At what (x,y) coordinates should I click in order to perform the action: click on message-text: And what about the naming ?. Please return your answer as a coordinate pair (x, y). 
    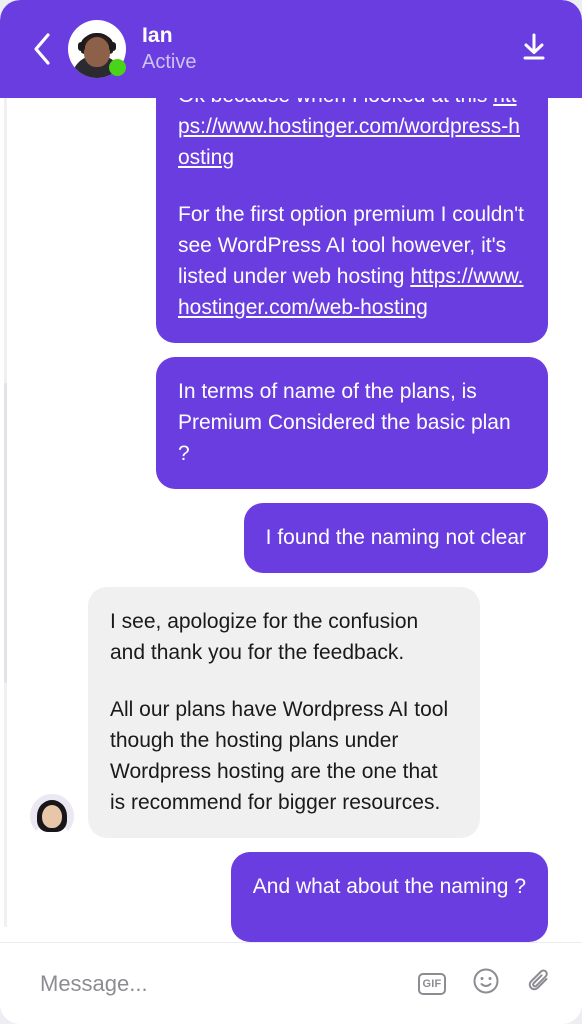
    Looking at the image, I should click on (389, 886).